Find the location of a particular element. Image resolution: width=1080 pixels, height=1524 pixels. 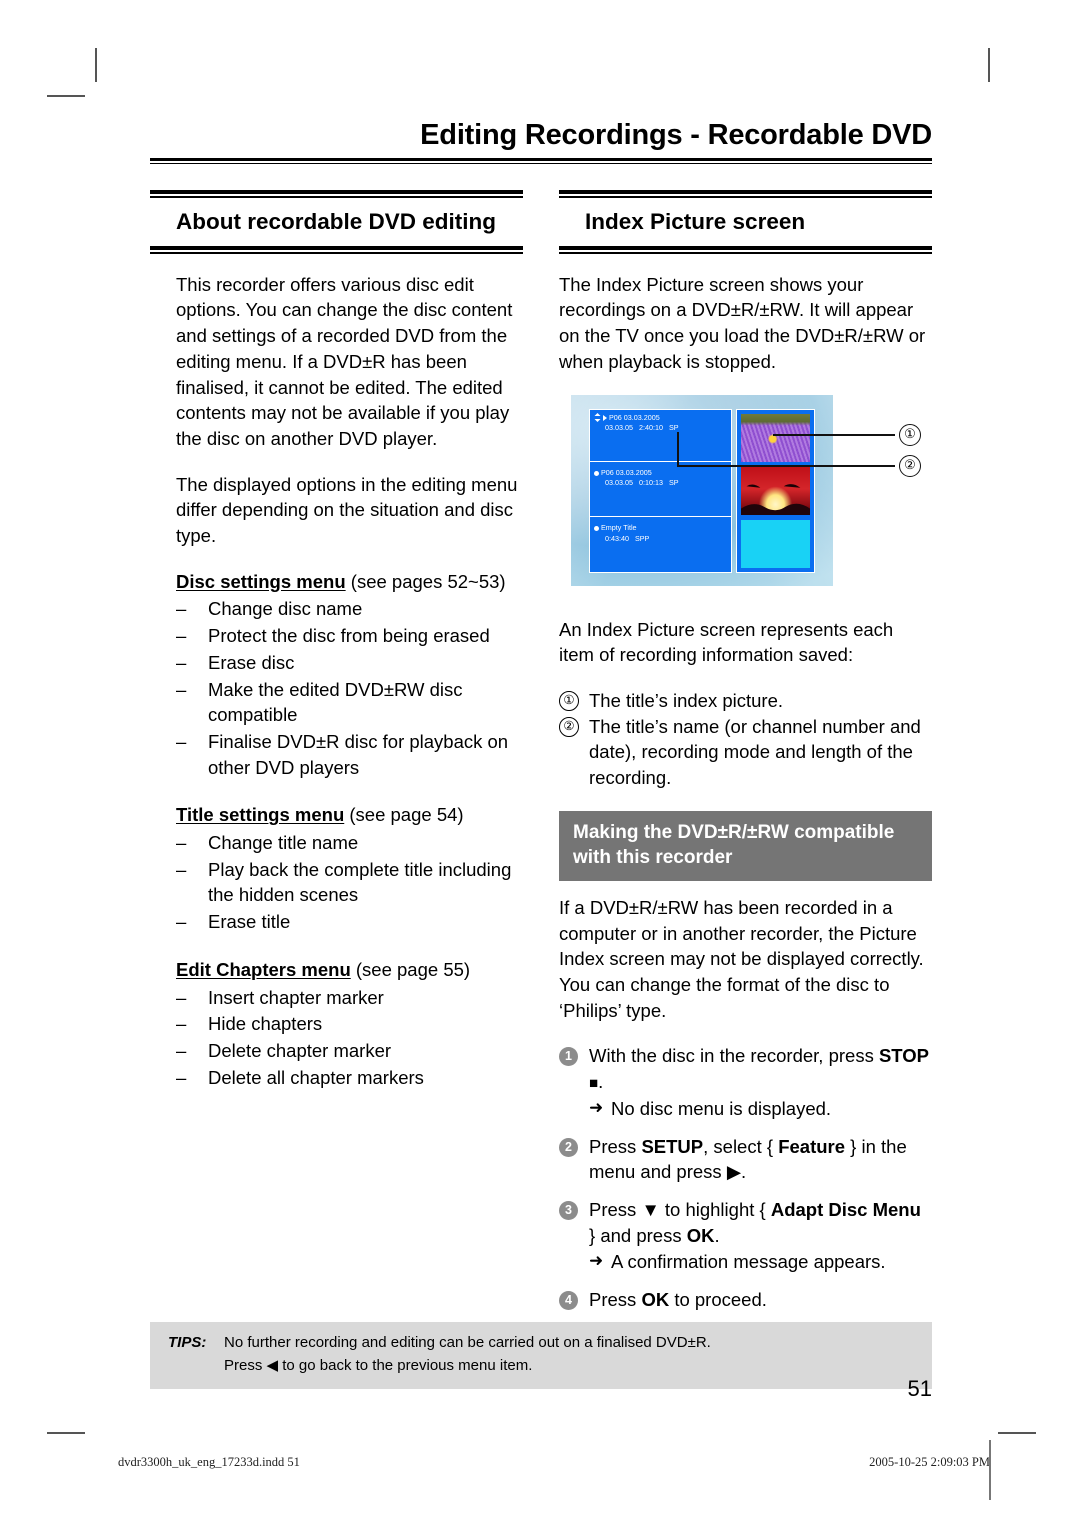

list-item: – Change title name is located at coordinates (349, 843).